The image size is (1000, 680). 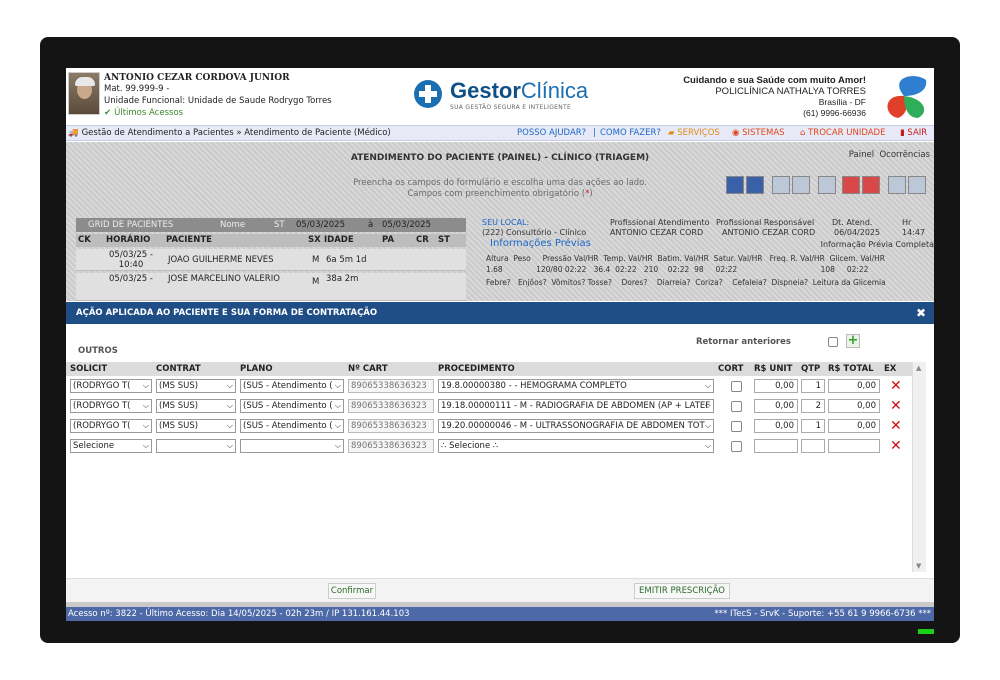 What do you see at coordinates (919, 467) in the screenshot?
I see `modal-scrollbar: ▲ ▼` at bounding box center [919, 467].